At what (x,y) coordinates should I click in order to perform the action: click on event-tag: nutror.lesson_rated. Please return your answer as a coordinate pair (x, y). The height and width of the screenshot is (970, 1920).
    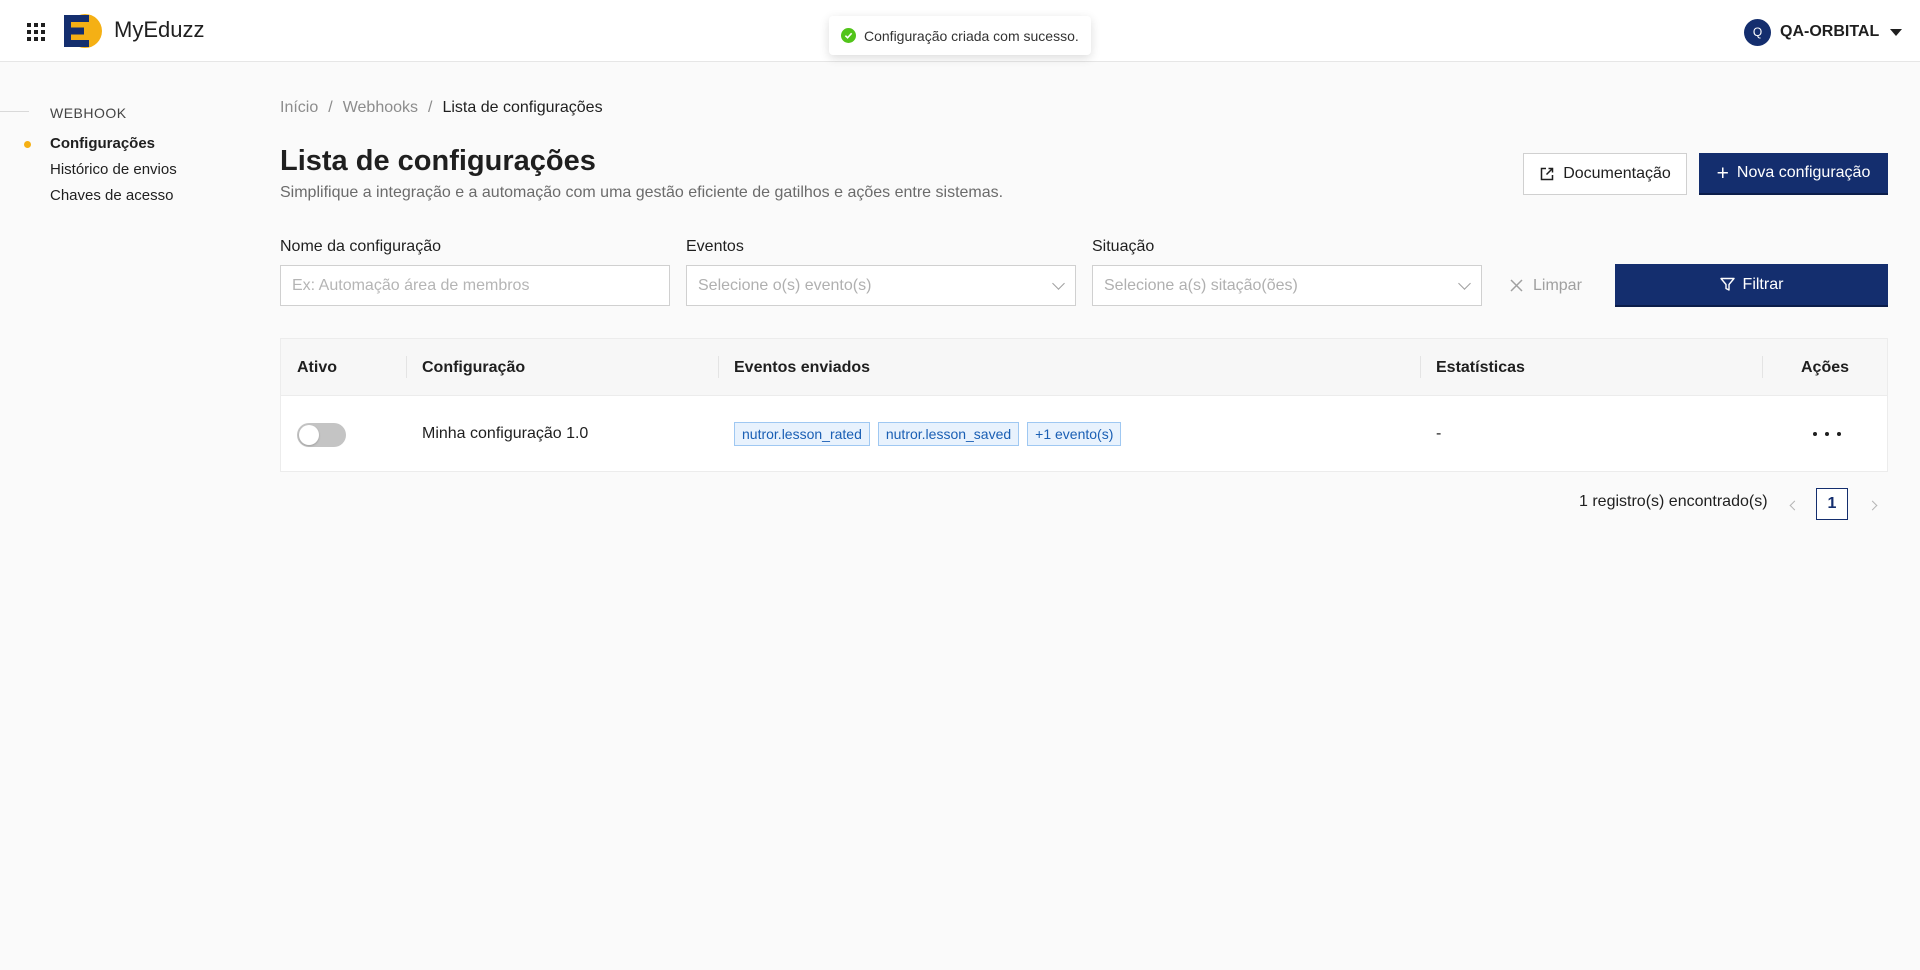
    Looking at the image, I should click on (802, 434).